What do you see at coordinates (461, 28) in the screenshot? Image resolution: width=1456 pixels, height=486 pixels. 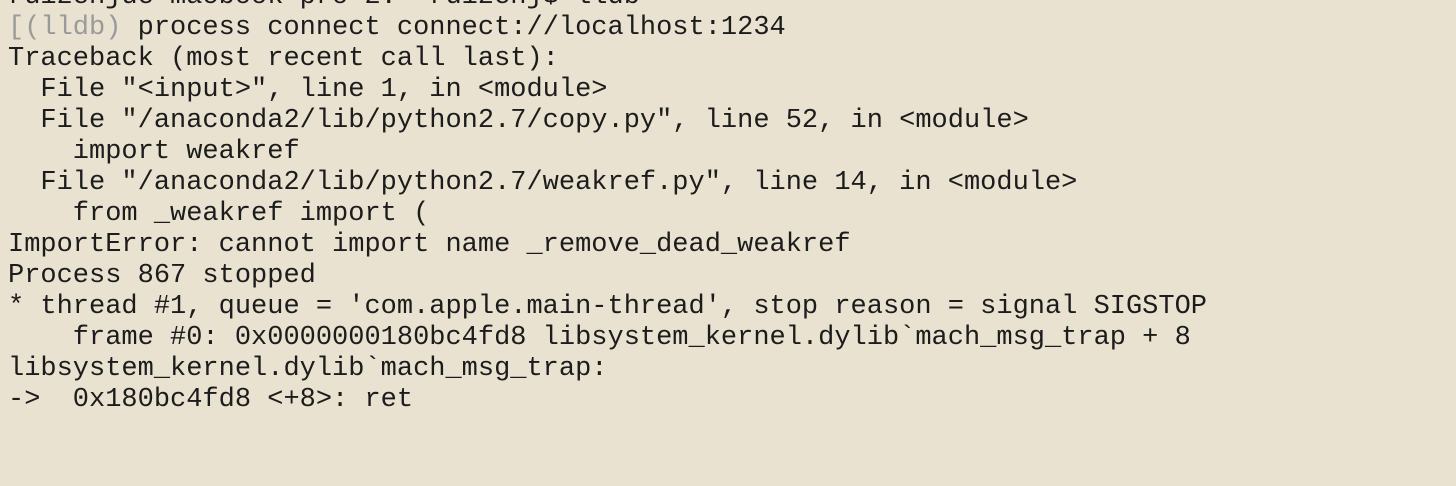 I see `command-text: process connect connect://localhost:1234` at bounding box center [461, 28].